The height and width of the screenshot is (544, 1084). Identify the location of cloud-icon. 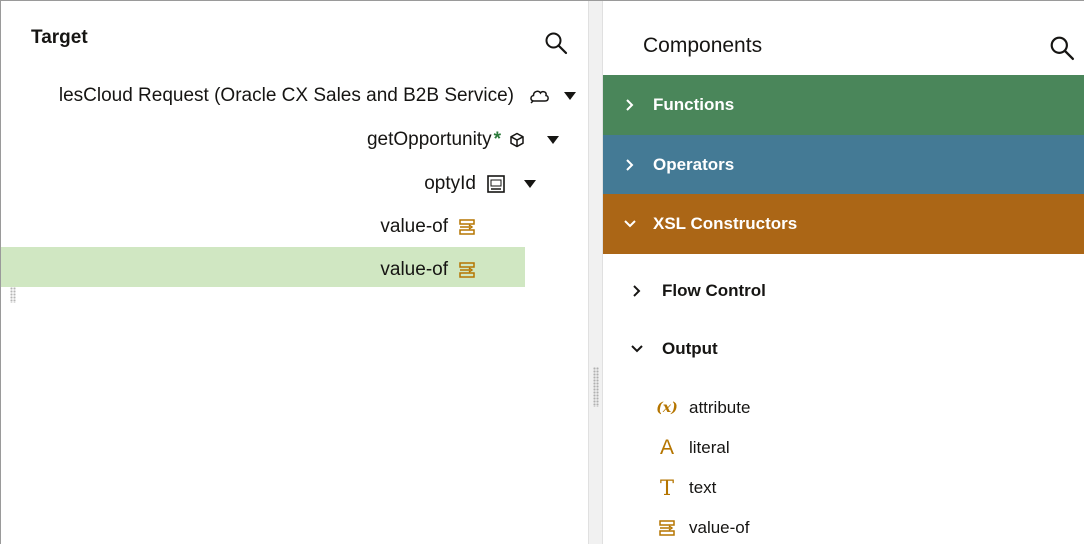
(539, 97).